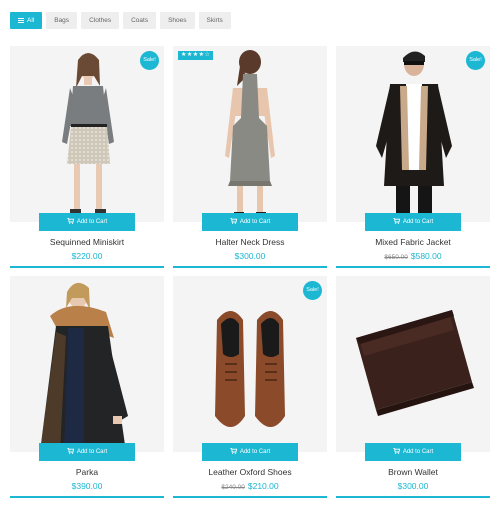  I want to click on filter-label: Shoes, so click(177, 20).